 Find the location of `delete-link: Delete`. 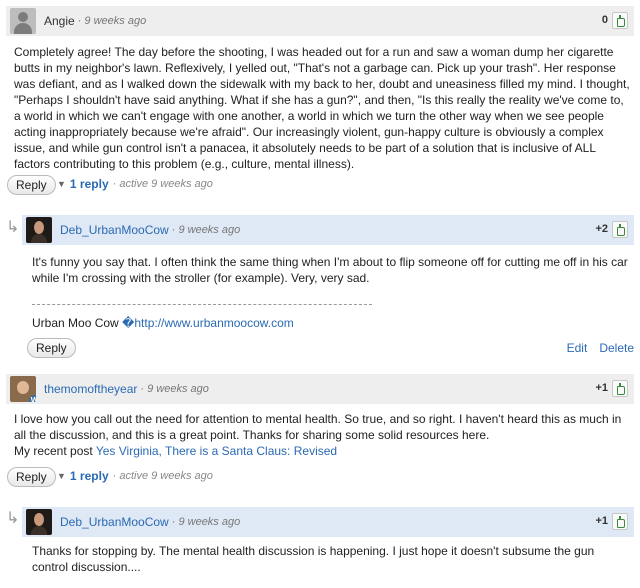

delete-link: Delete is located at coordinates (616, 348).